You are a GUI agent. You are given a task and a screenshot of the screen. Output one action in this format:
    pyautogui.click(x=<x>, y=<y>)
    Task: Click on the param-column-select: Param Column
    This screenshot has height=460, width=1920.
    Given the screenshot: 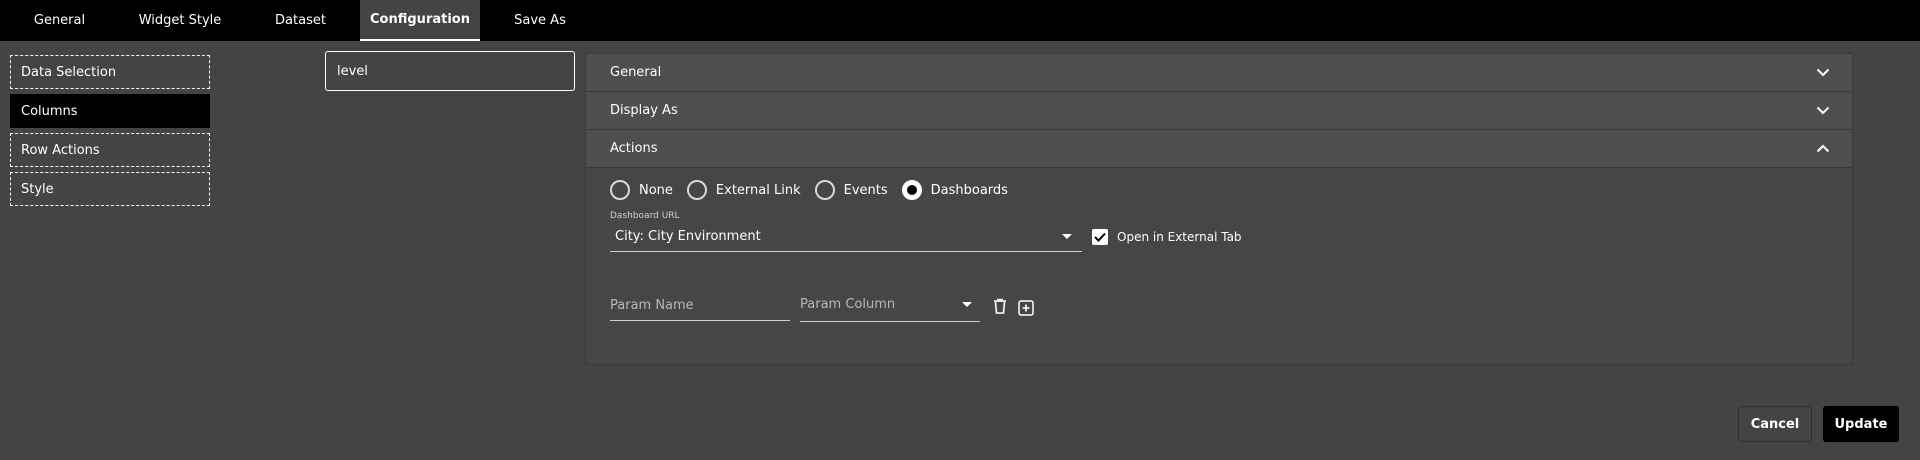 What is the action you would take?
    pyautogui.click(x=890, y=305)
    